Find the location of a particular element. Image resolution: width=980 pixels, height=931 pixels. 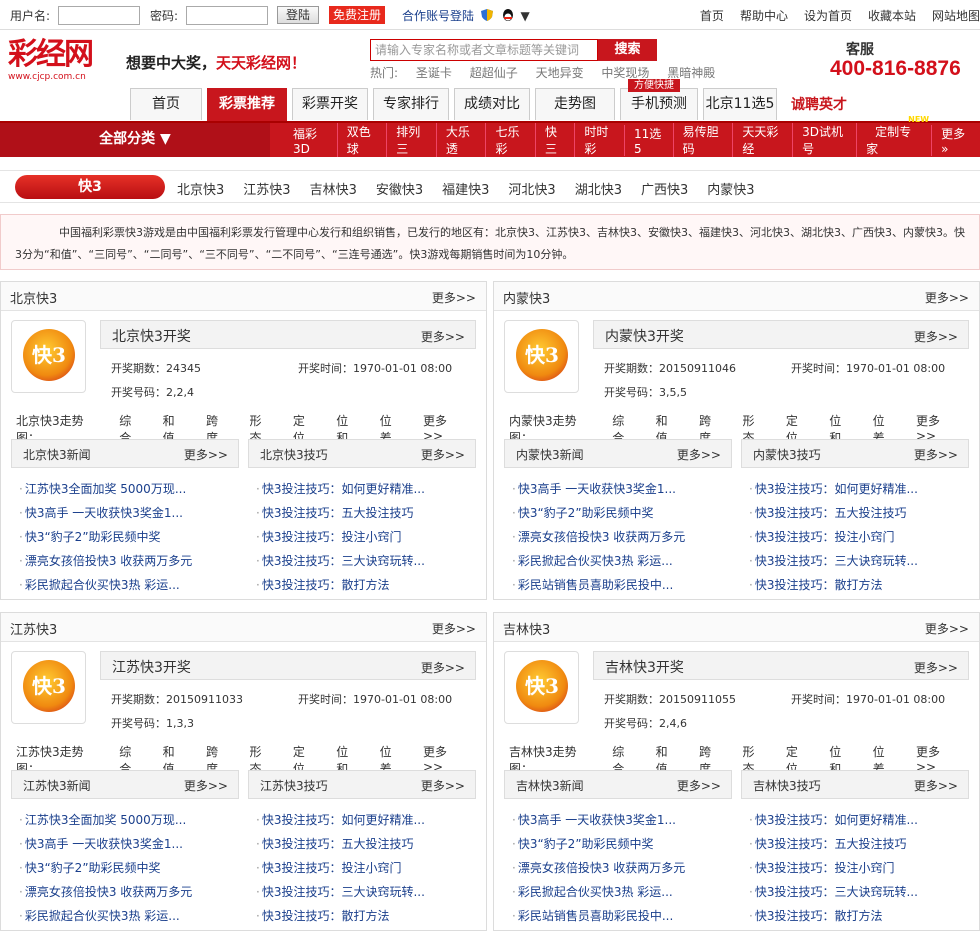

nav-recruit: 诚聘英才 is located at coordinates (819, 104).